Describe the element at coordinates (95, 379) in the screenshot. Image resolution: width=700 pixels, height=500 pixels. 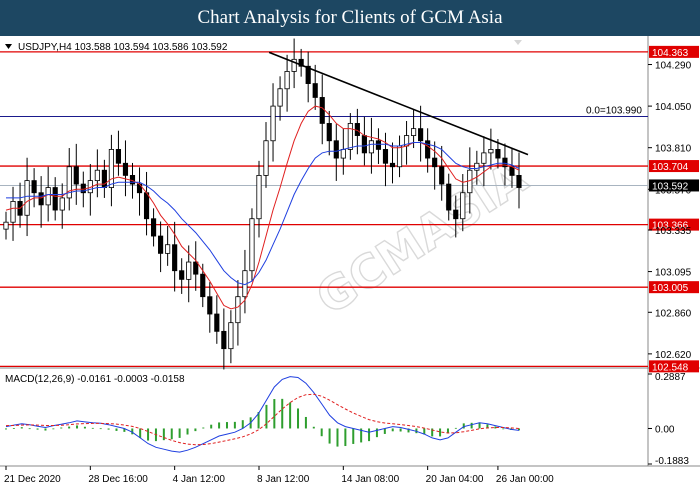
I see `macd-header: MACD(12,26,9) -0.0161 -0.0003 -0.0158` at that location.